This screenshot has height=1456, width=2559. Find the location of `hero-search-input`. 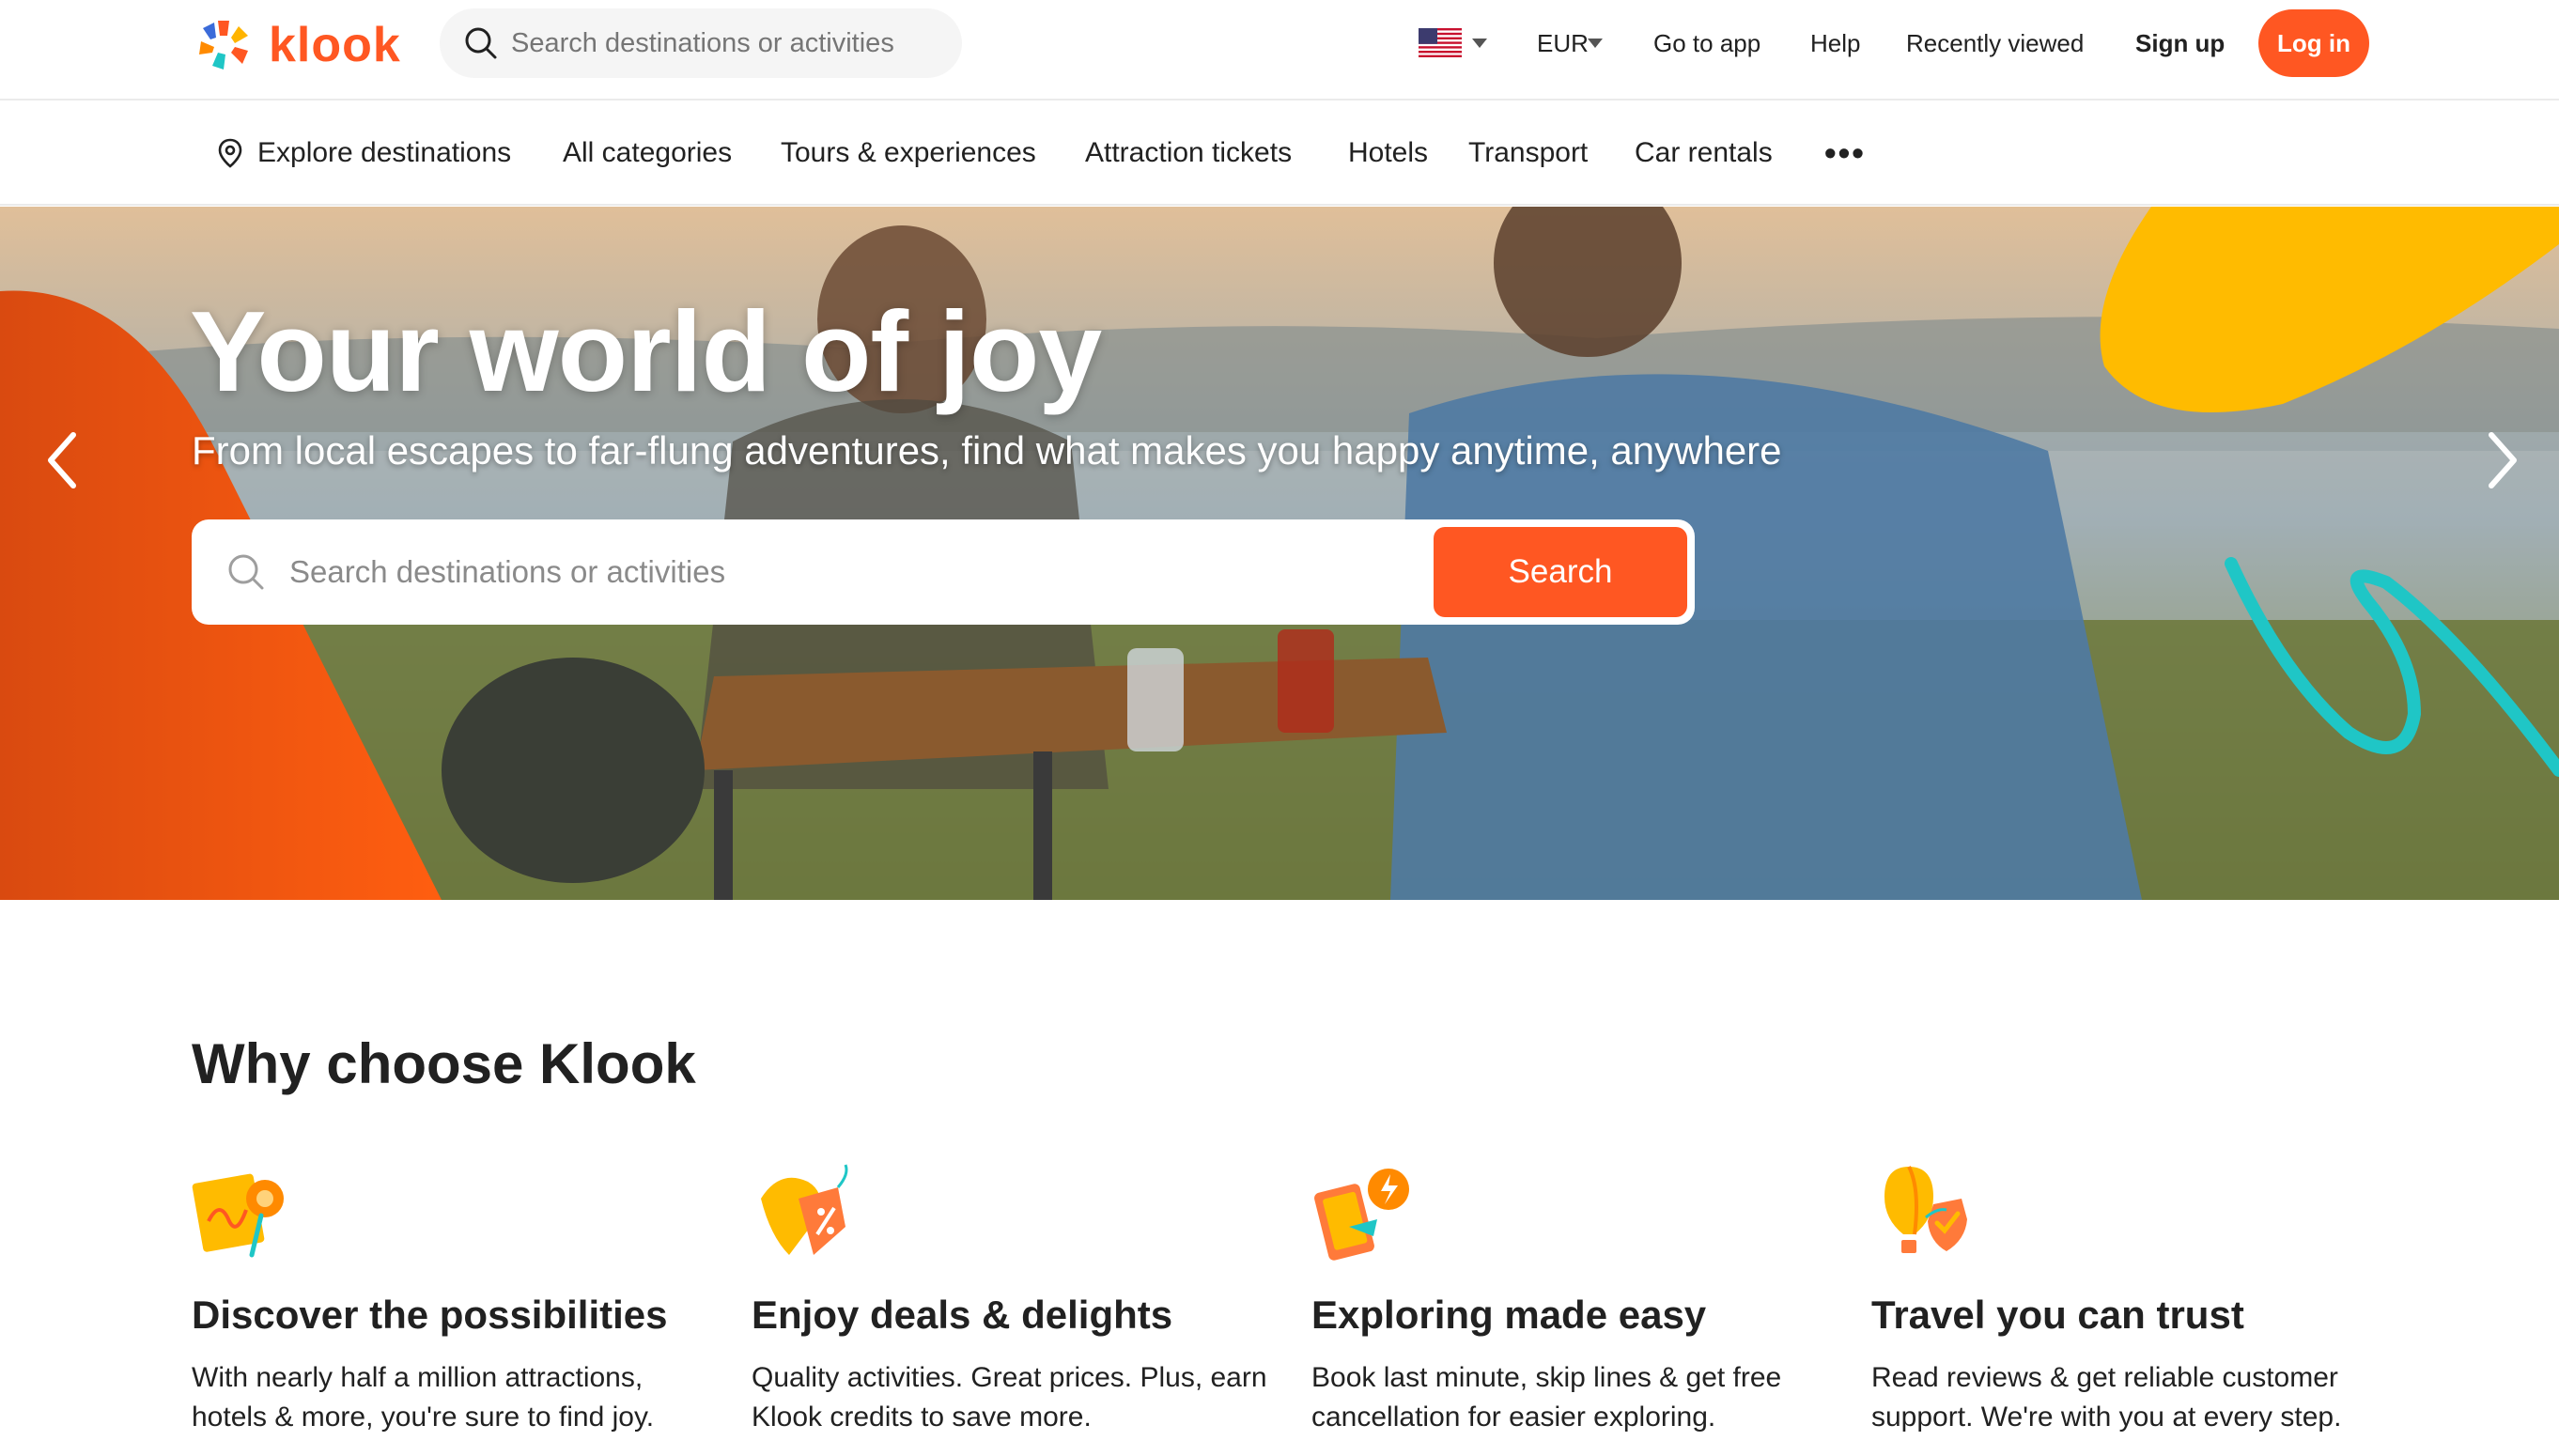

hero-search-input is located at coordinates (853, 572).